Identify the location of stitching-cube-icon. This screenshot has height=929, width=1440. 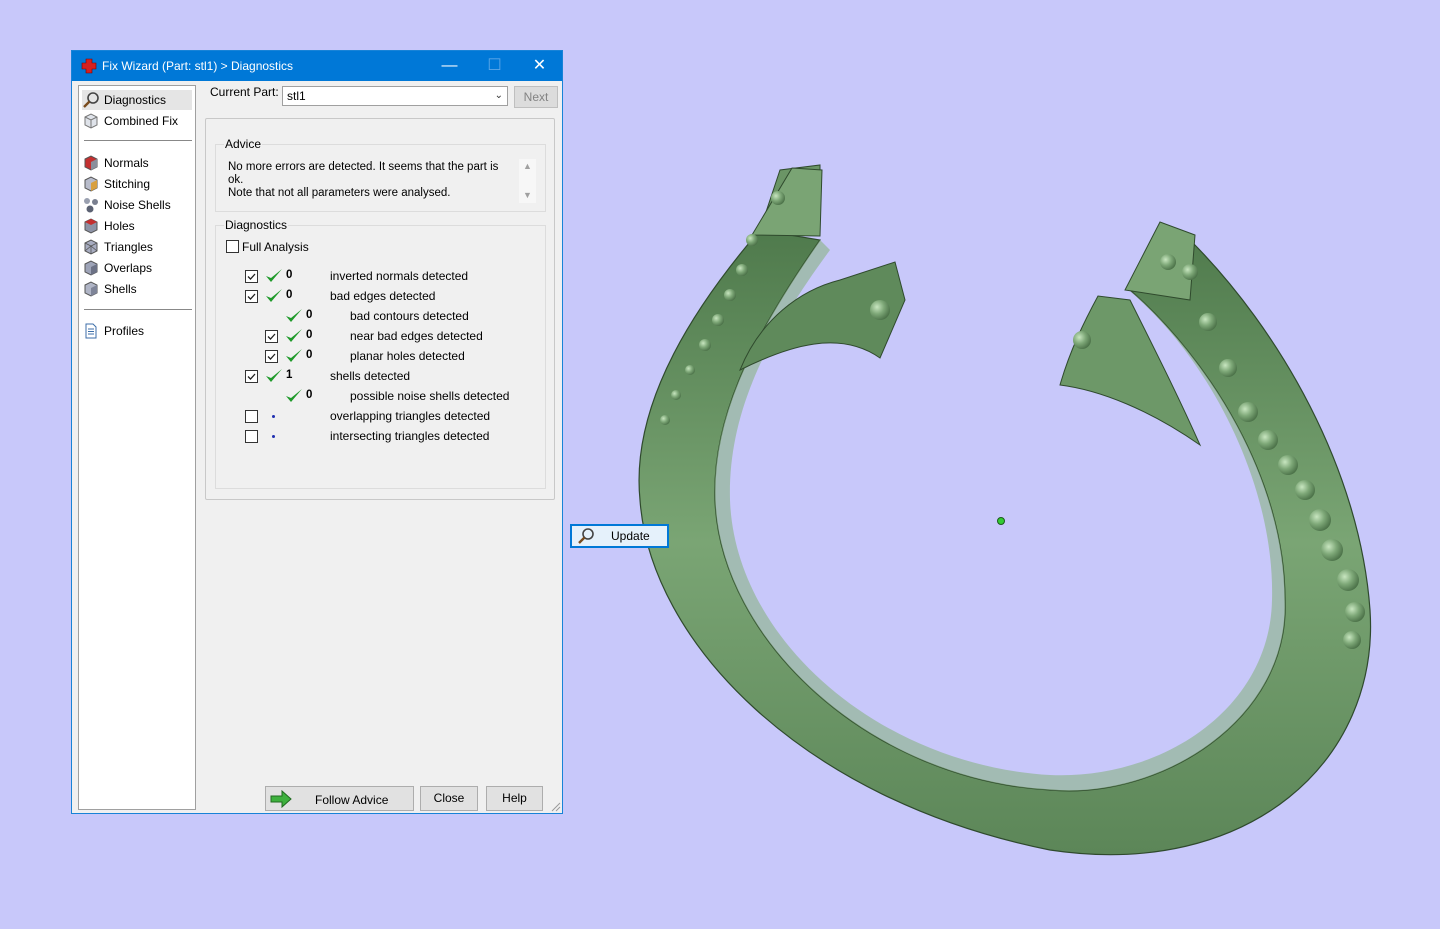
(91, 184).